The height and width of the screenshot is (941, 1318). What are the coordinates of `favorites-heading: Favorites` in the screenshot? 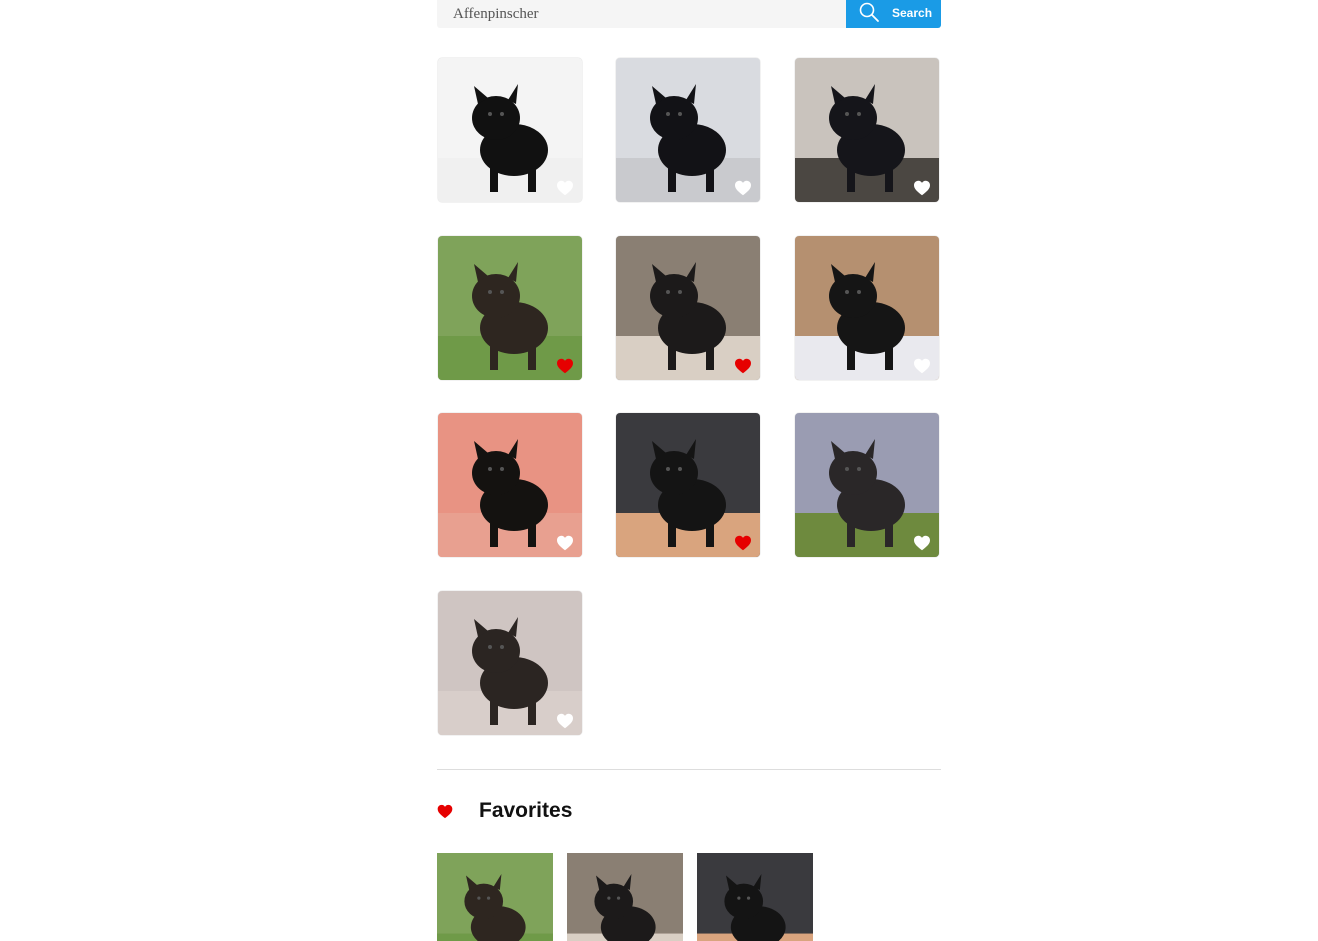 It's located at (504, 811).